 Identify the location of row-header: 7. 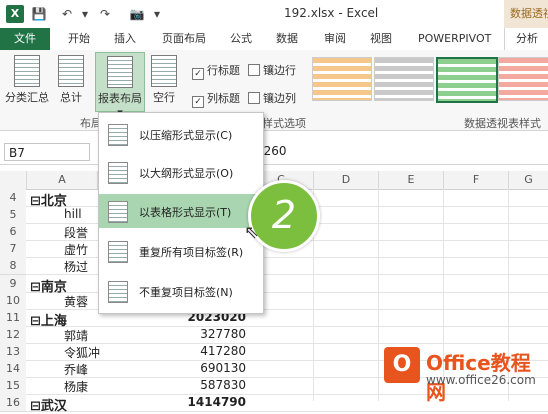
(13, 249).